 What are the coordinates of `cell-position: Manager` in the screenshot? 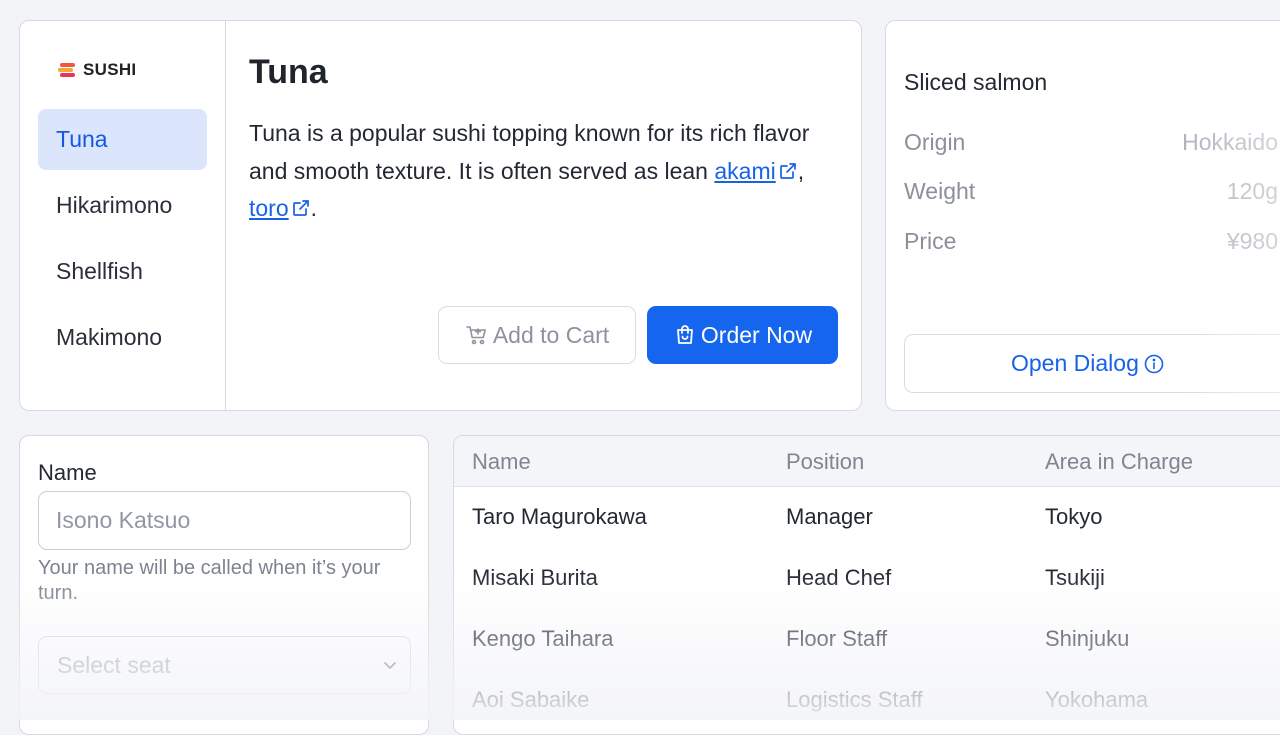 It's located at (829, 517).